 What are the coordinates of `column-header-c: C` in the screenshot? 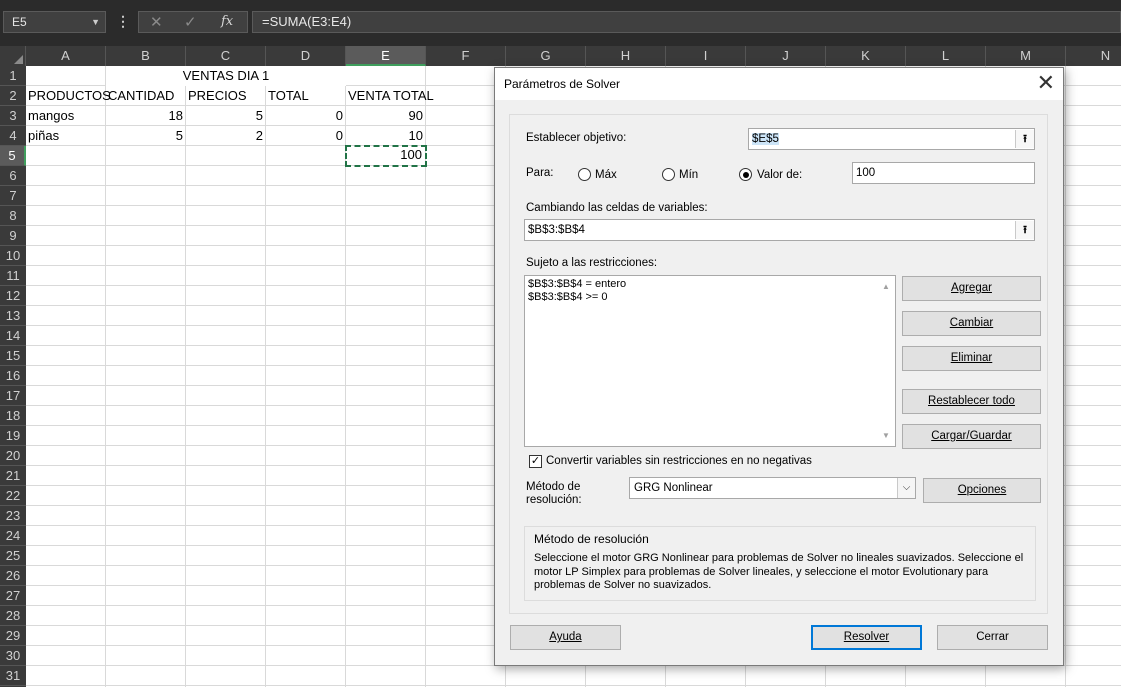 It's located at (226, 56).